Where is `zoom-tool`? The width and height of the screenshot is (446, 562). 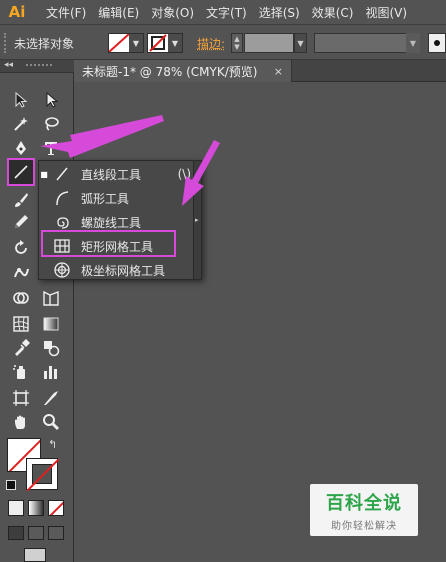
zoom-tool is located at coordinates (51, 422).